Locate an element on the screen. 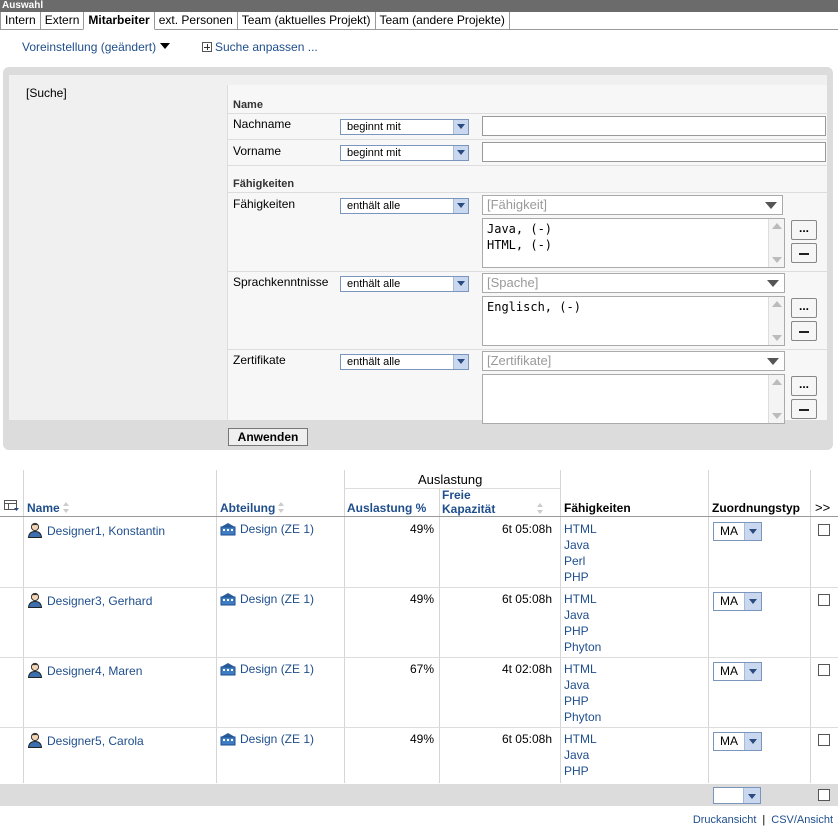 The width and height of the screenshot is (838, 831). certificates-combo: [Zertifikate] is located at coordinates (633, 361).